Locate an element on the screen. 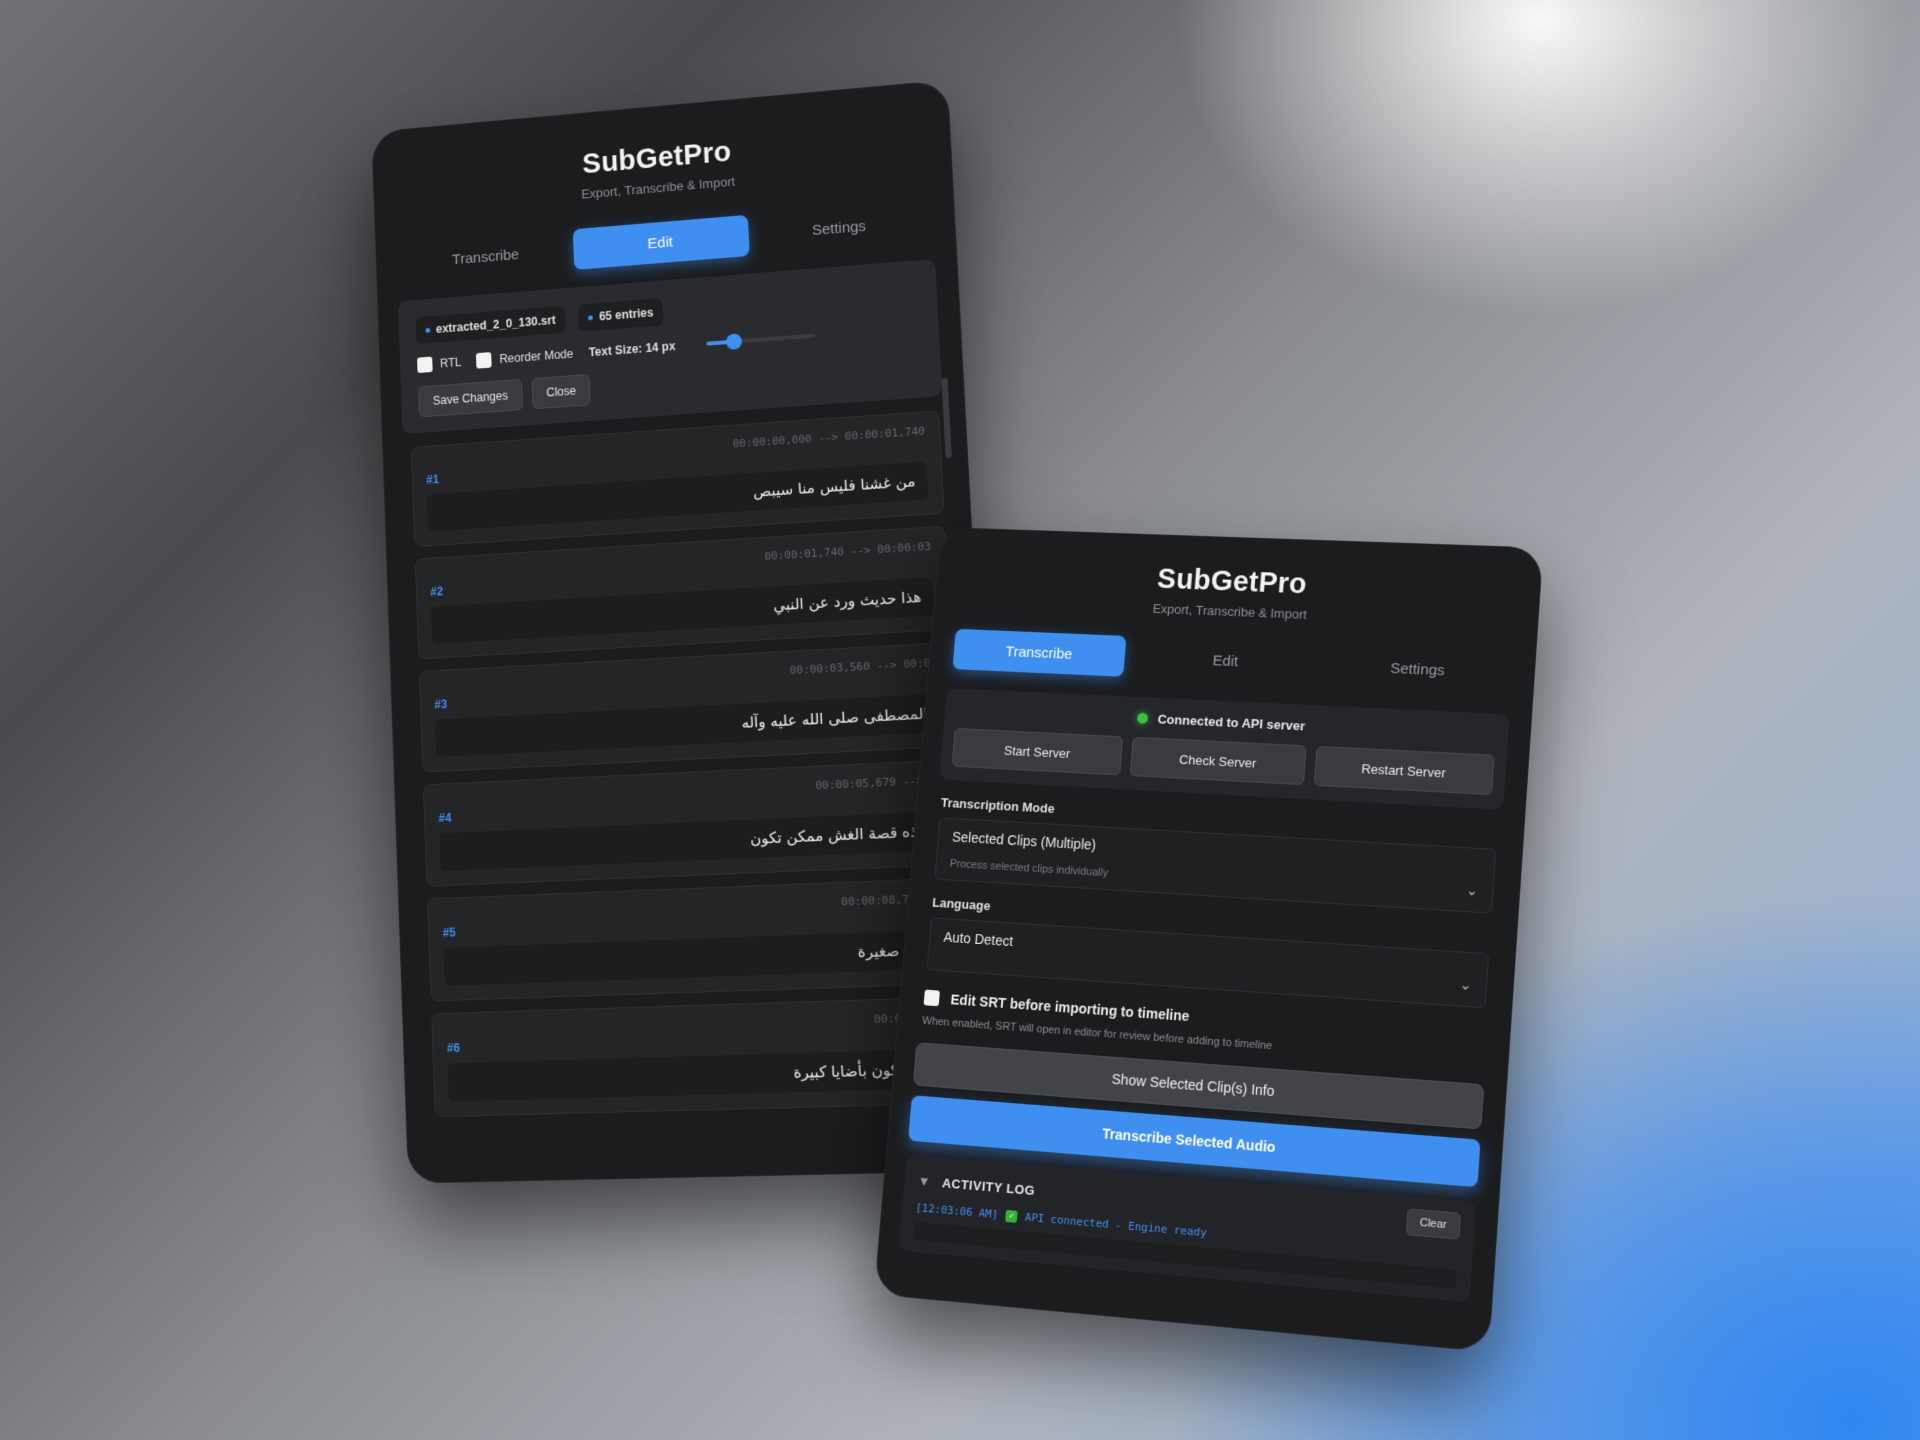 Image resolution: width=1920 pixels, height=1440 pixels. close-button: Close is located at coordinates (561, 391).